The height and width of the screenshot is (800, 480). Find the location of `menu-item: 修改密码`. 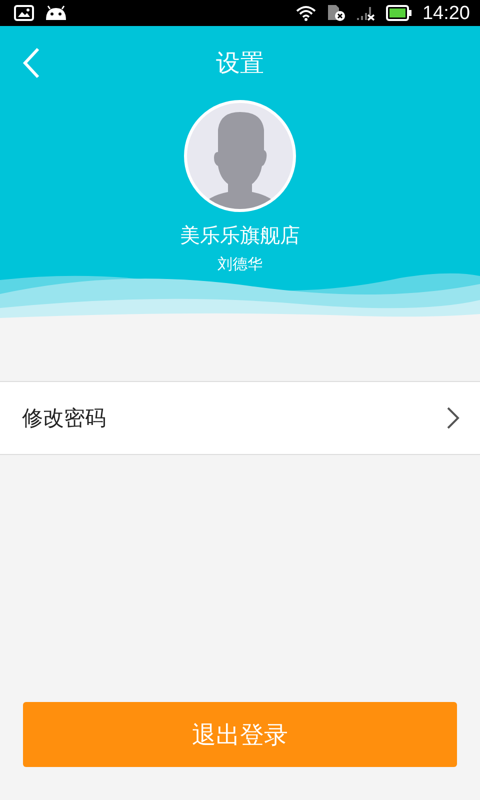

menu-item: 修改密码 is located at coordinates (240, 418).